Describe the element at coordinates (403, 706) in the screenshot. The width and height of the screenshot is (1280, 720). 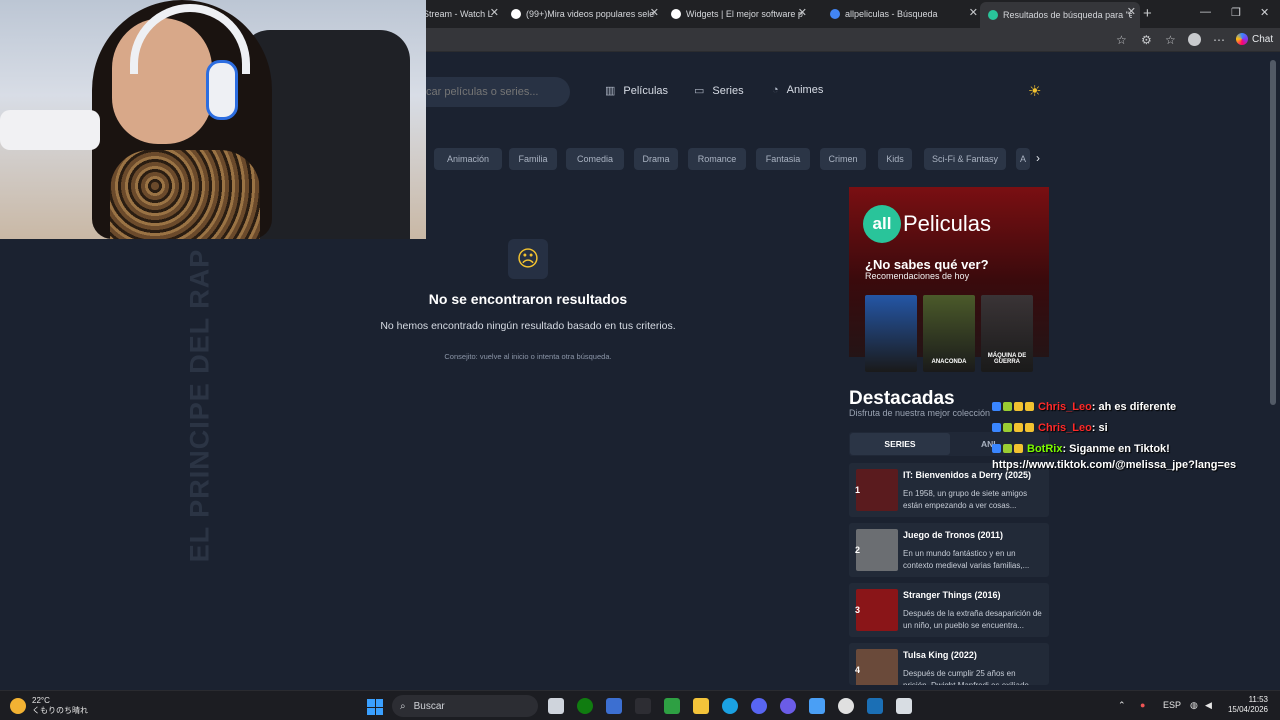
I see `search-icon: ⌕` at that location.